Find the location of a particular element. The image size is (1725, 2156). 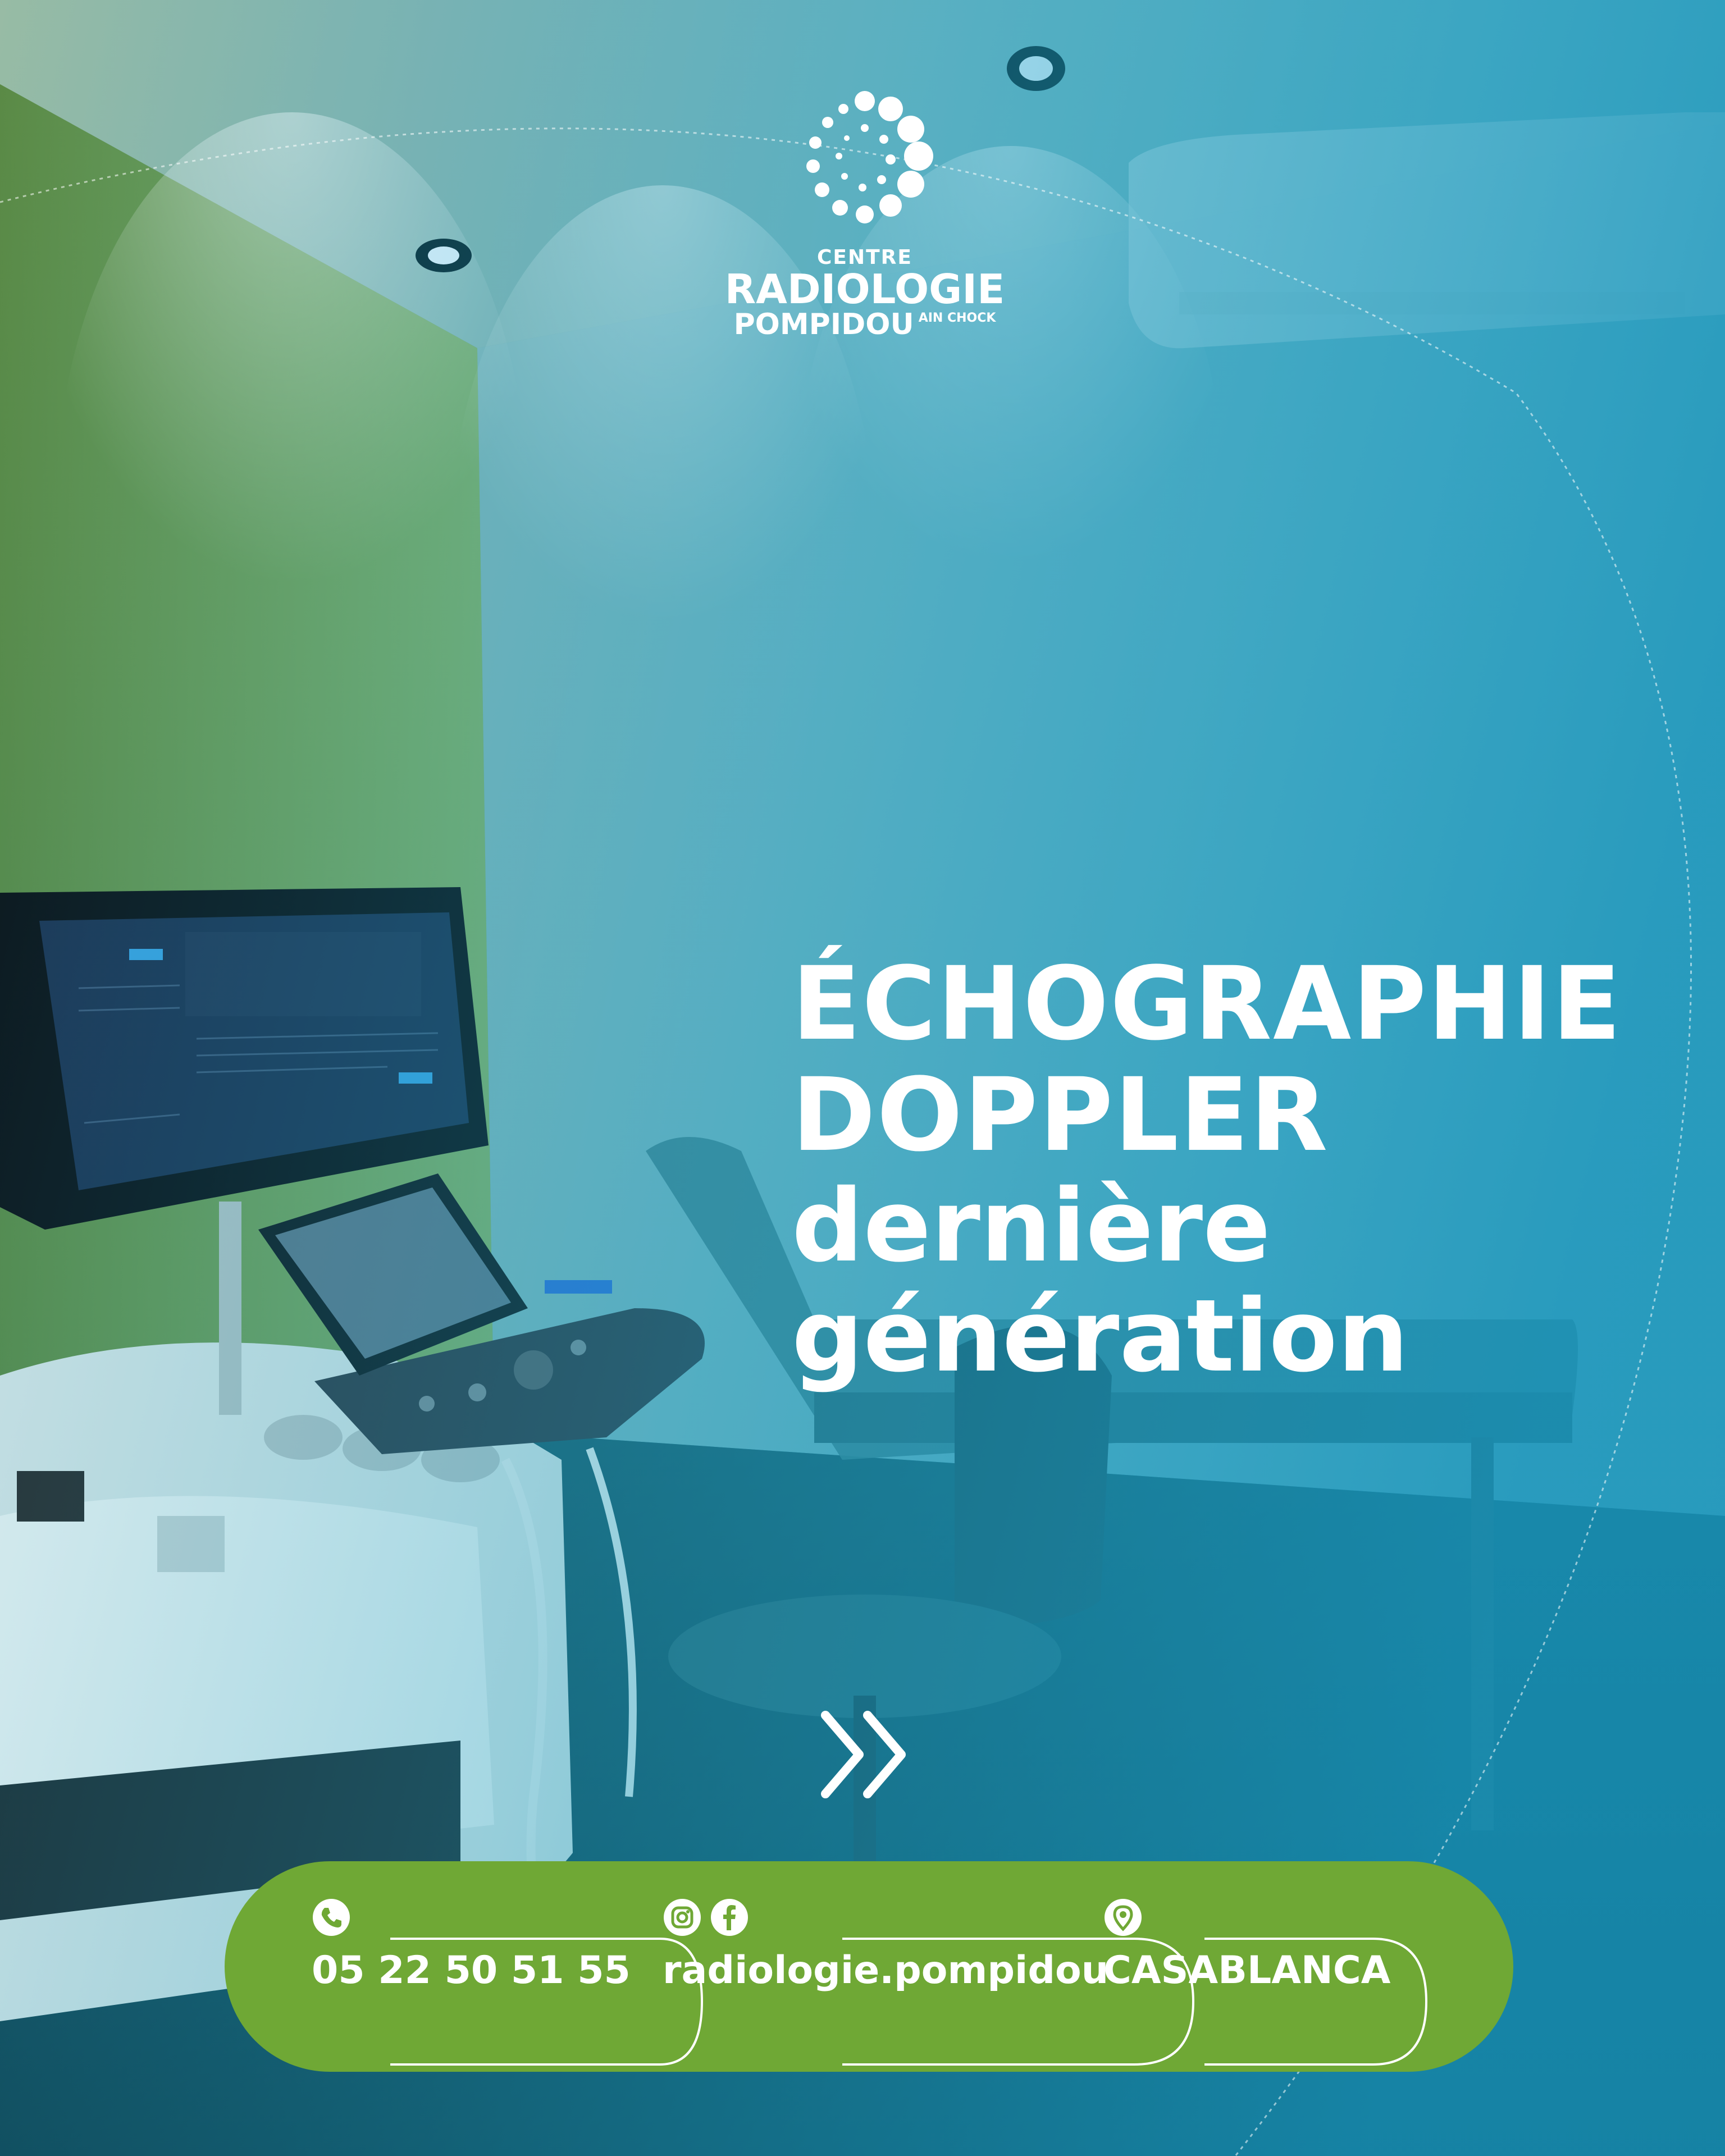

location-pin-icon is located at coordinates (1123, 1917).